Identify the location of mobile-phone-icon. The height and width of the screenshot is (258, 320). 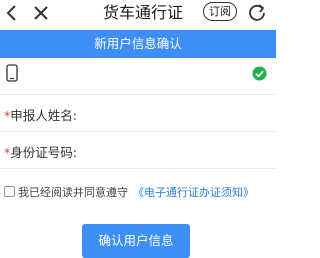
(12, 73).